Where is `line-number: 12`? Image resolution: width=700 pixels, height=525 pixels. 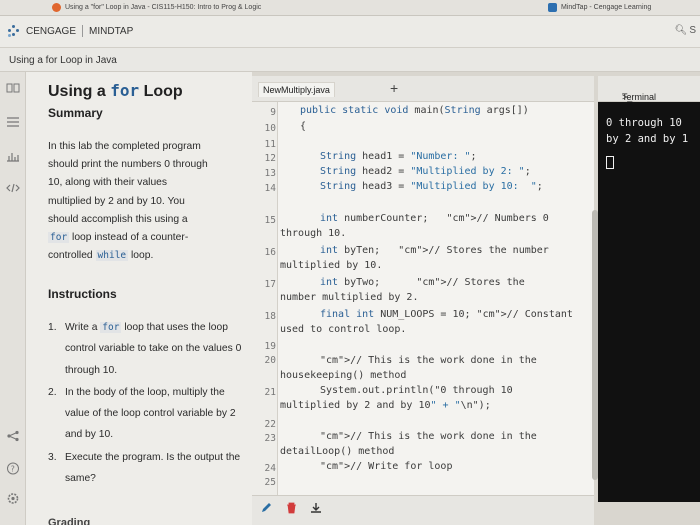 line-number: 12 is located at coordinates (270, 158).